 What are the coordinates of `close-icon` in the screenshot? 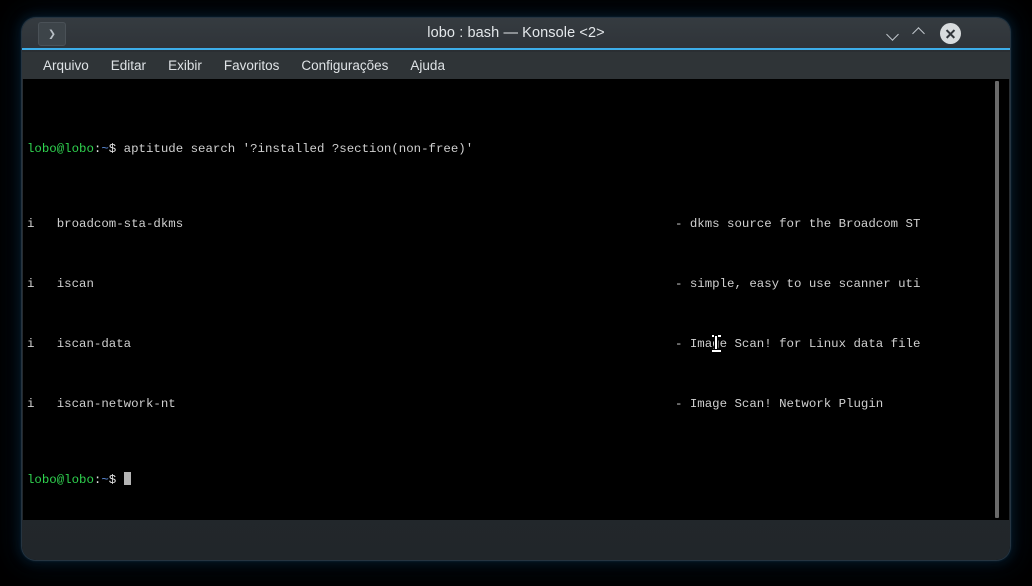 It's located at (950, 33).